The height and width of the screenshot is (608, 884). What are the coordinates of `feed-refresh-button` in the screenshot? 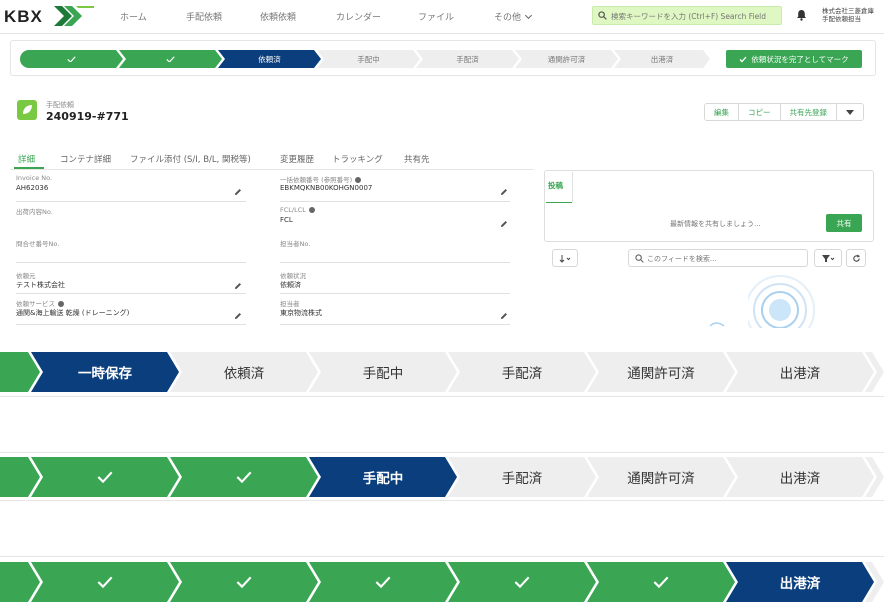 It's located at (856, 258).